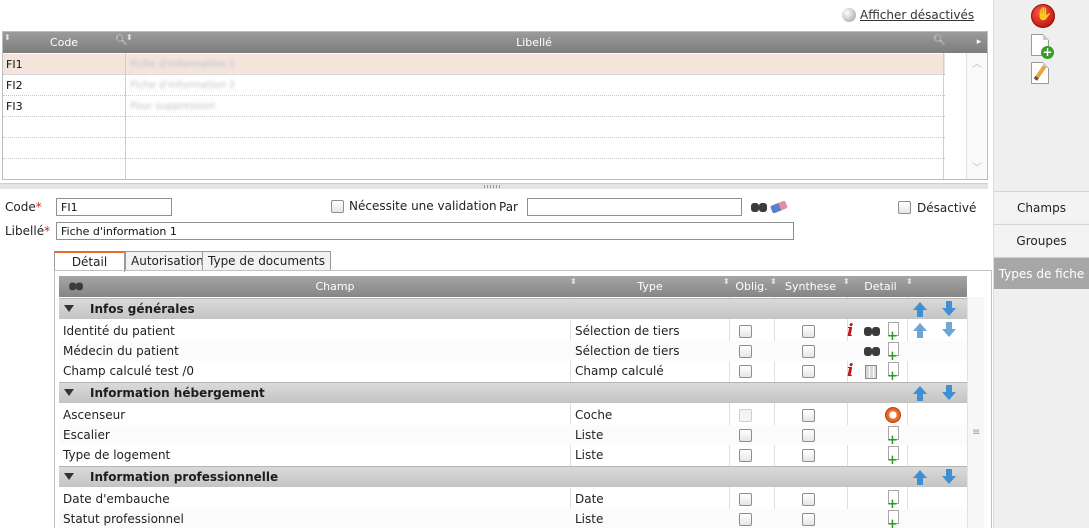 The height and width of the screenshot is (528, 1089). I want to click on list-scrollbar: ︿ ﹀, so click(976, 116).